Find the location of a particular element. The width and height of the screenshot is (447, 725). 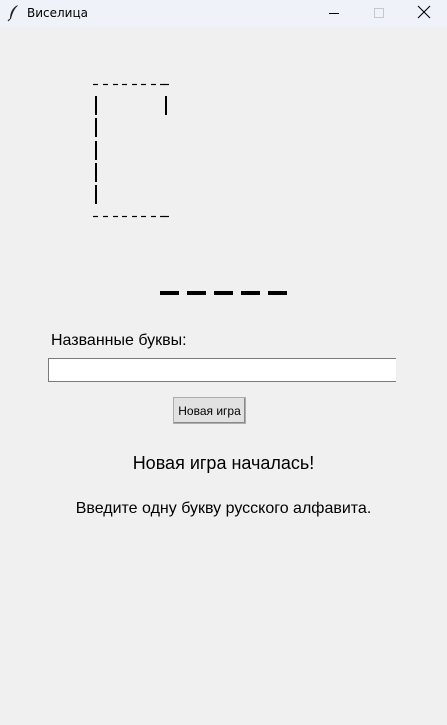

gallows-drawing is located at coordinates (131, 150).